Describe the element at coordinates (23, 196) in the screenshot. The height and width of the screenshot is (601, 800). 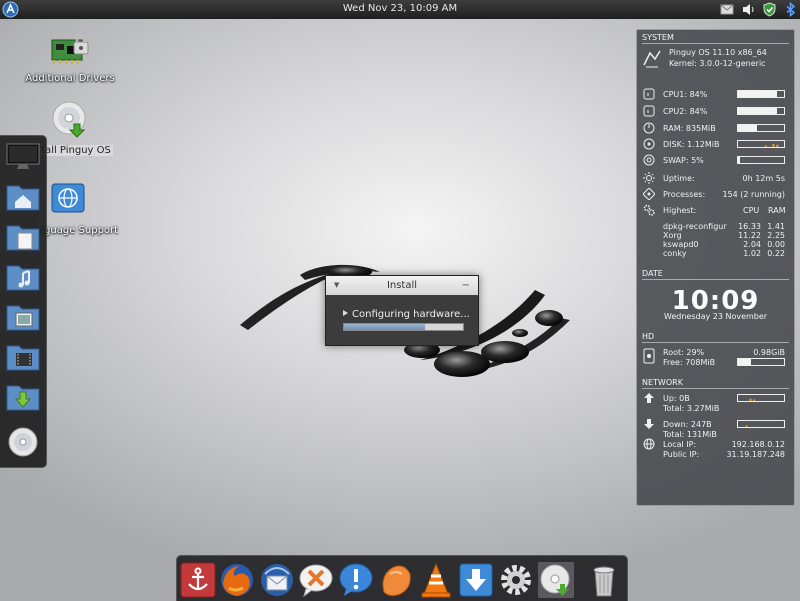
I see `home-folder-icon` at that location.